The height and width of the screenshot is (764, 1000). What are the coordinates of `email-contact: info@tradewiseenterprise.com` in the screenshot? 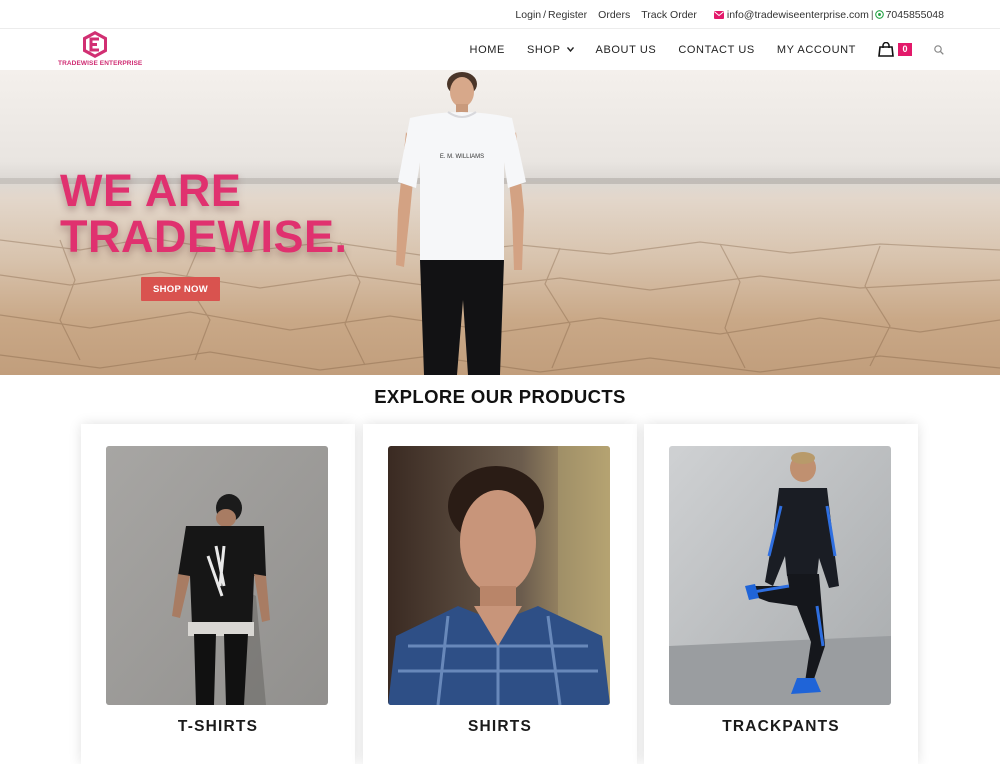 It's located at (791, 14).